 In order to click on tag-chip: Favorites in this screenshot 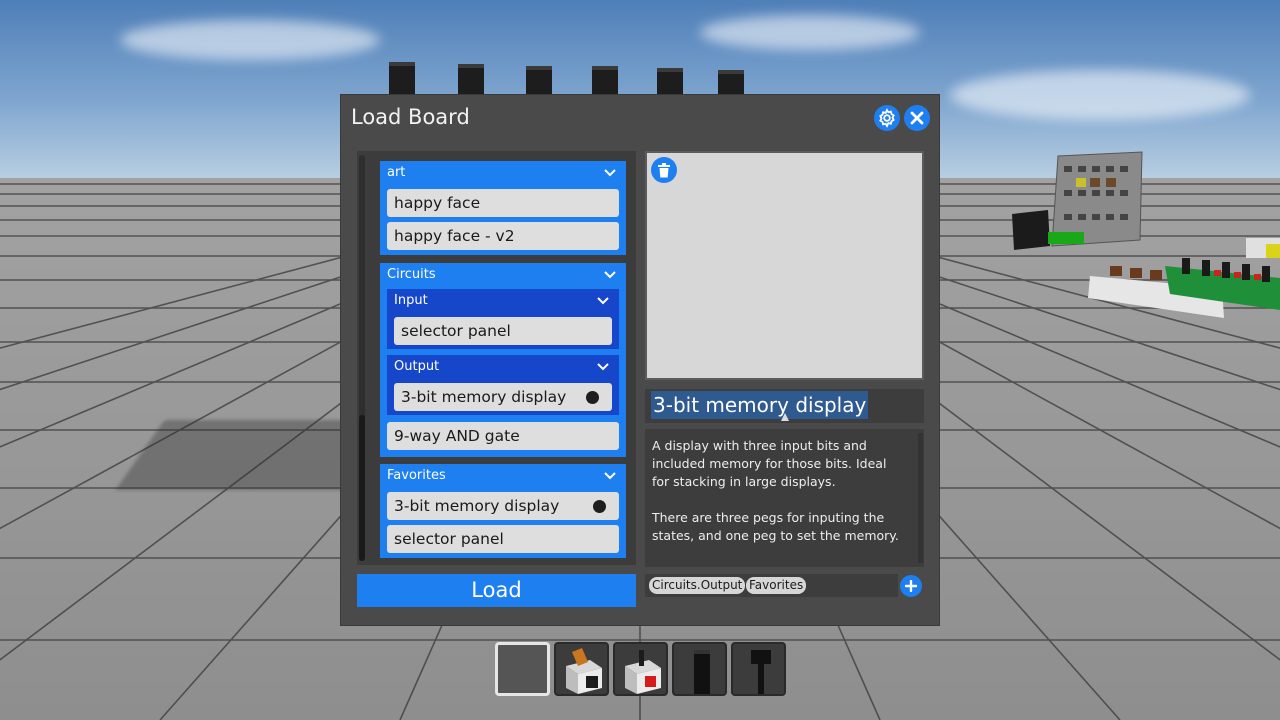, I will do `click(776, 585)`.